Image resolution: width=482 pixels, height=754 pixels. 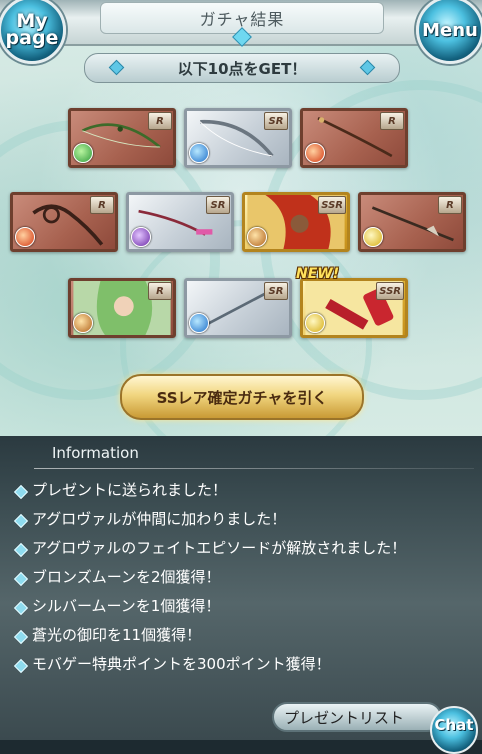 I want to click on list-item-text: モバゲー特典ポイントを300ポイント獲得！, so click(x=181, y=664).